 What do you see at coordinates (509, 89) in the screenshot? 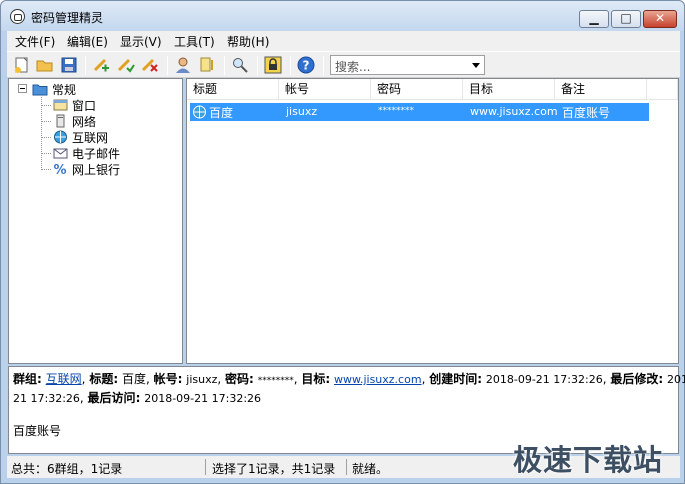
I see `column-header-target: 目标` at bounding box center [509, 89].